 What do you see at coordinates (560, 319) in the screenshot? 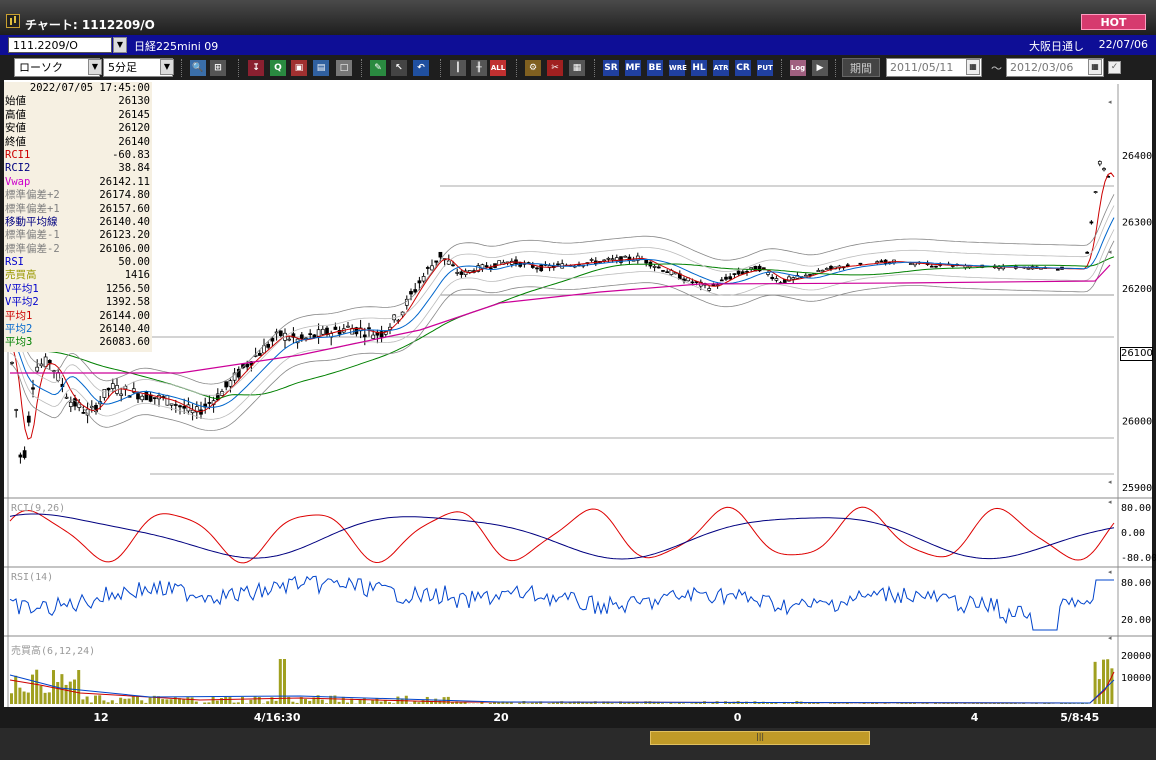
I see `vwap-line` at bounding box center [560, 319].